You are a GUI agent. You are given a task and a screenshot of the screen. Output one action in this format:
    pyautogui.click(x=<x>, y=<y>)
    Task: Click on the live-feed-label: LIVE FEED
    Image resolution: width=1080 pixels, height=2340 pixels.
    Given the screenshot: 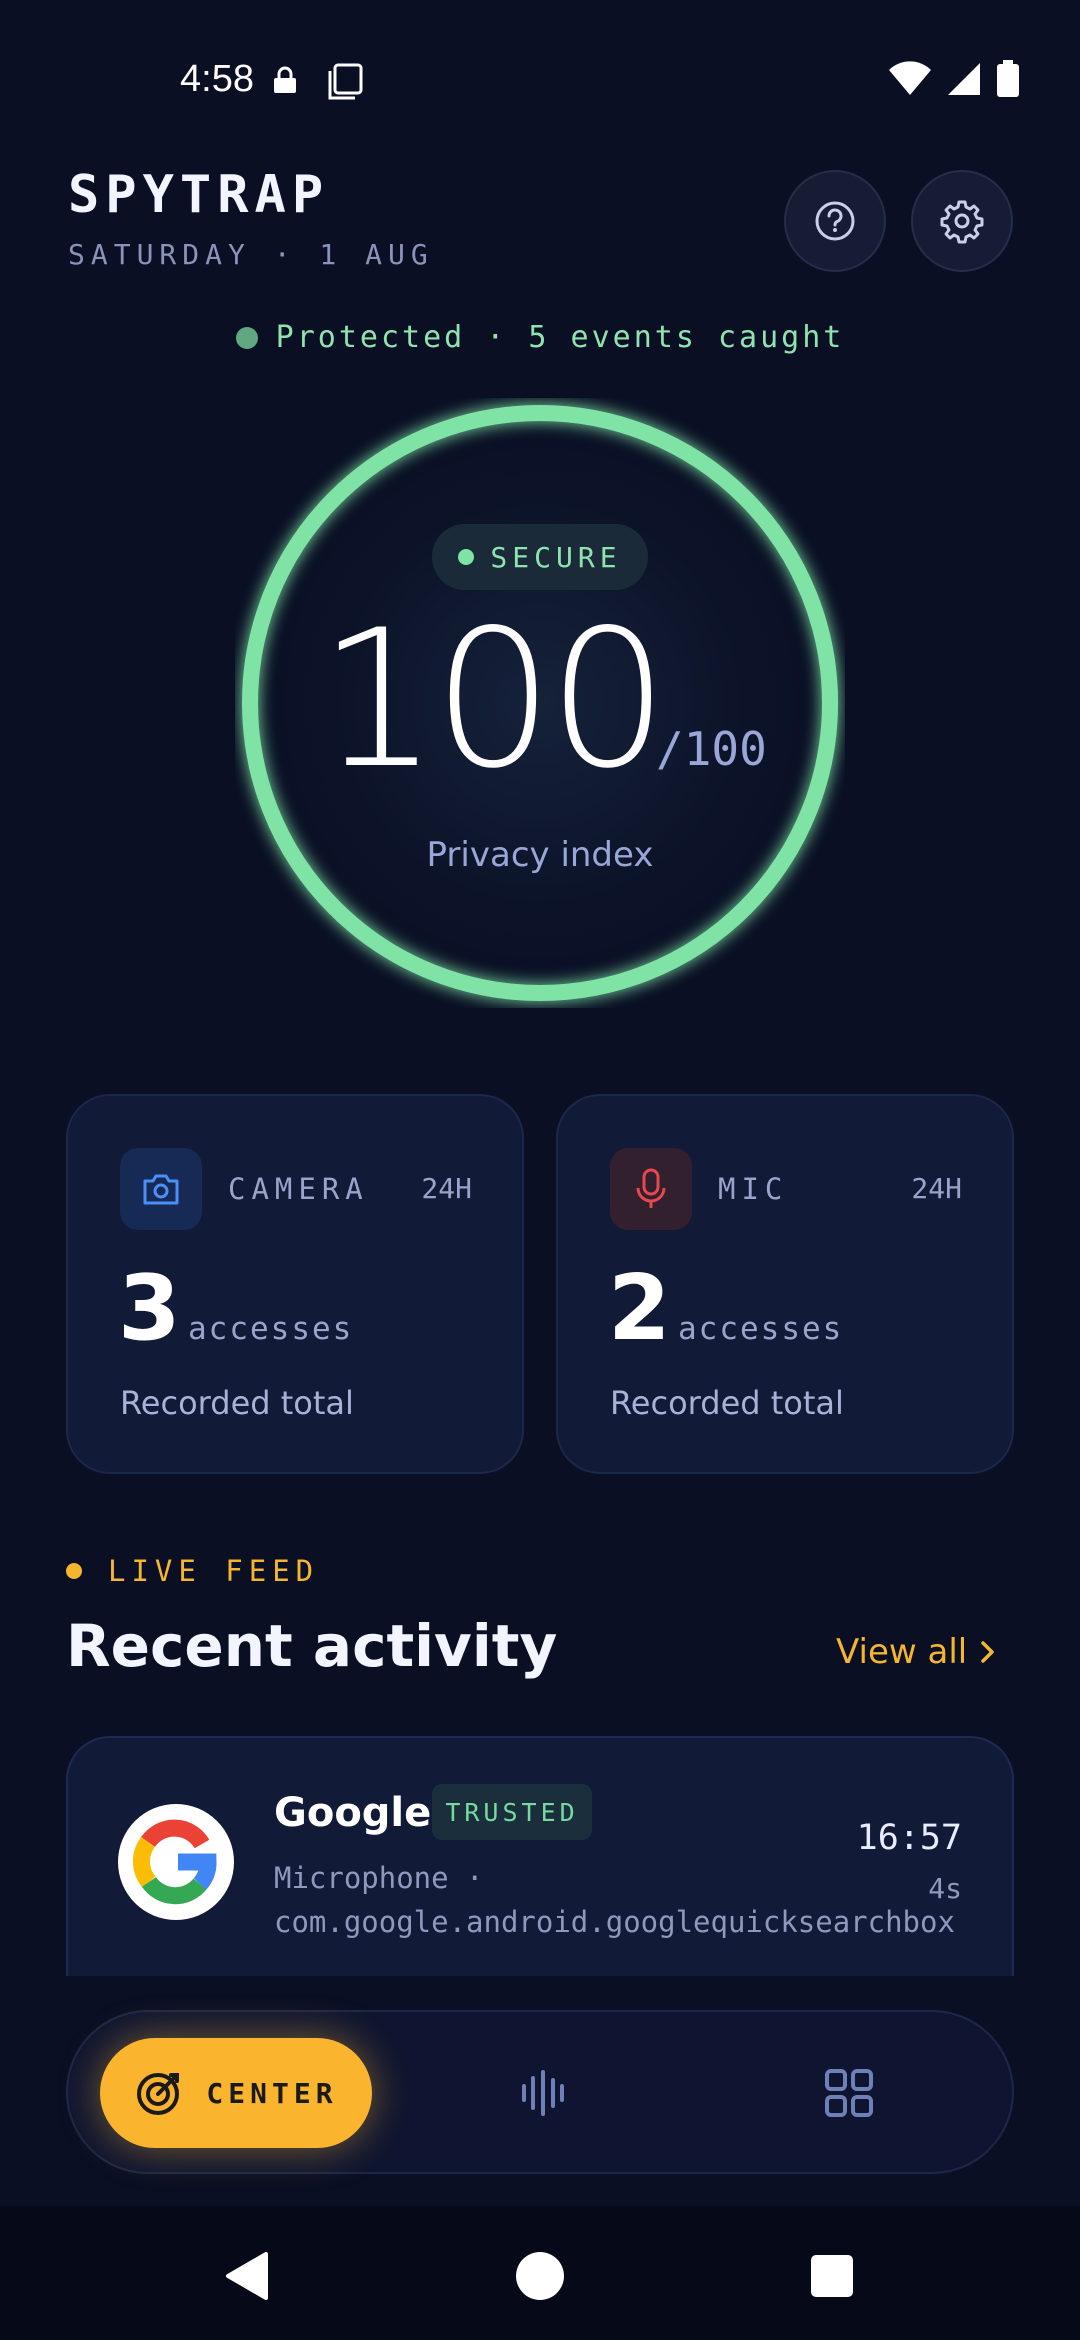 What is the action you would take?
    pyautogui.click(x=214, y=1571)
    